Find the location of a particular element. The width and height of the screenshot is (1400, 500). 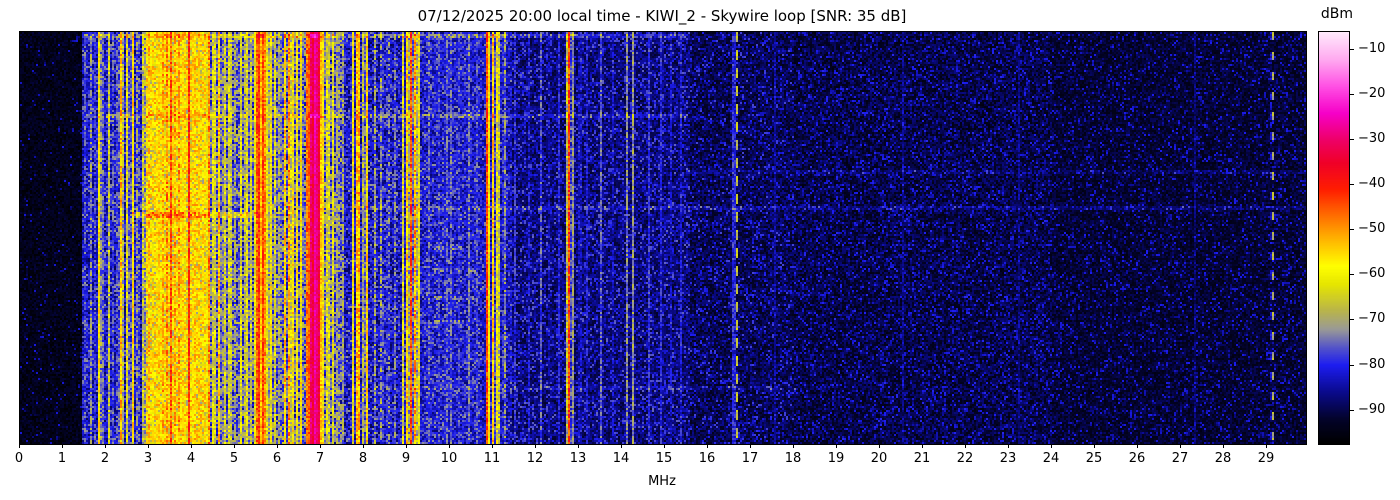

colorbar-tick-label: −80 is located at coordinates (1372, 364).